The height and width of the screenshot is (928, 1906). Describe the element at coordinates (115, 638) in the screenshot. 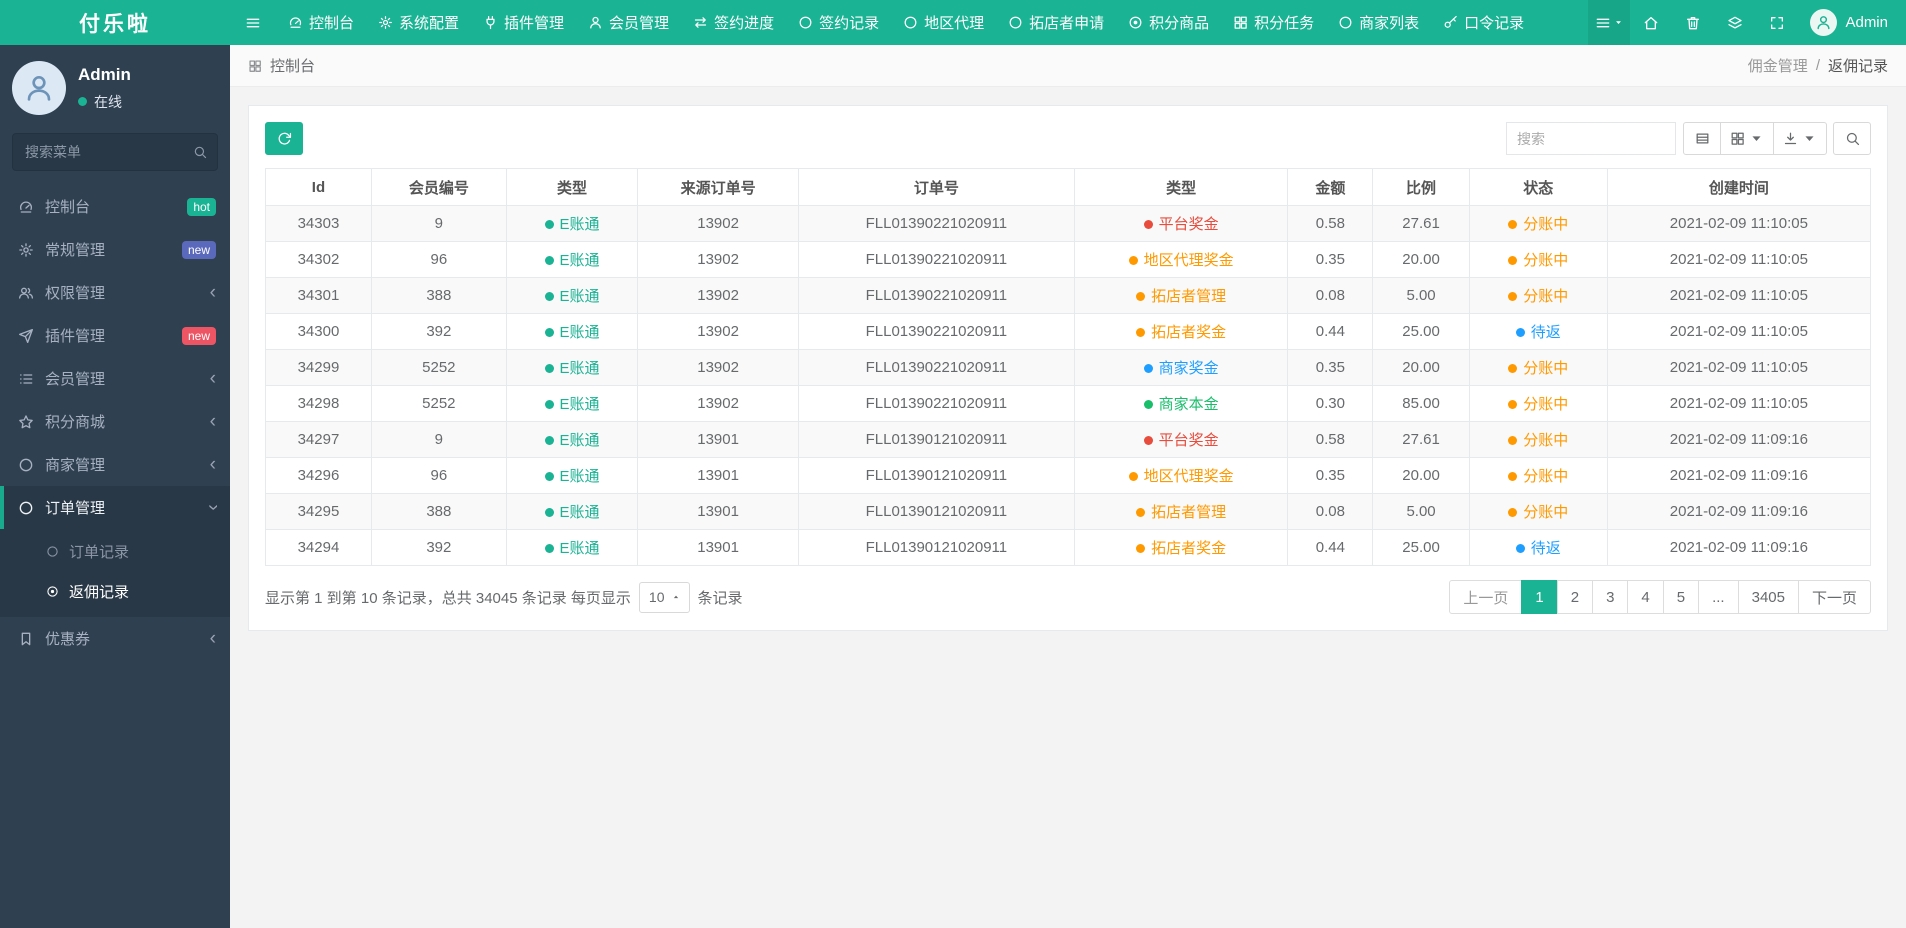

I see `sidebar-item: 优惠券 ‹` at that location.